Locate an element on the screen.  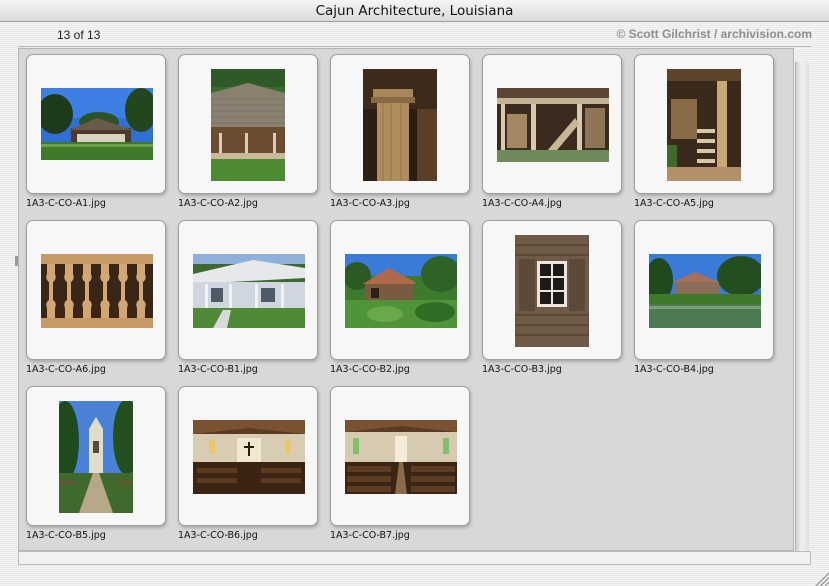
thumbnail-tile: 1A3-C-CO-A3.jpg is located at coordinates (400, 131).